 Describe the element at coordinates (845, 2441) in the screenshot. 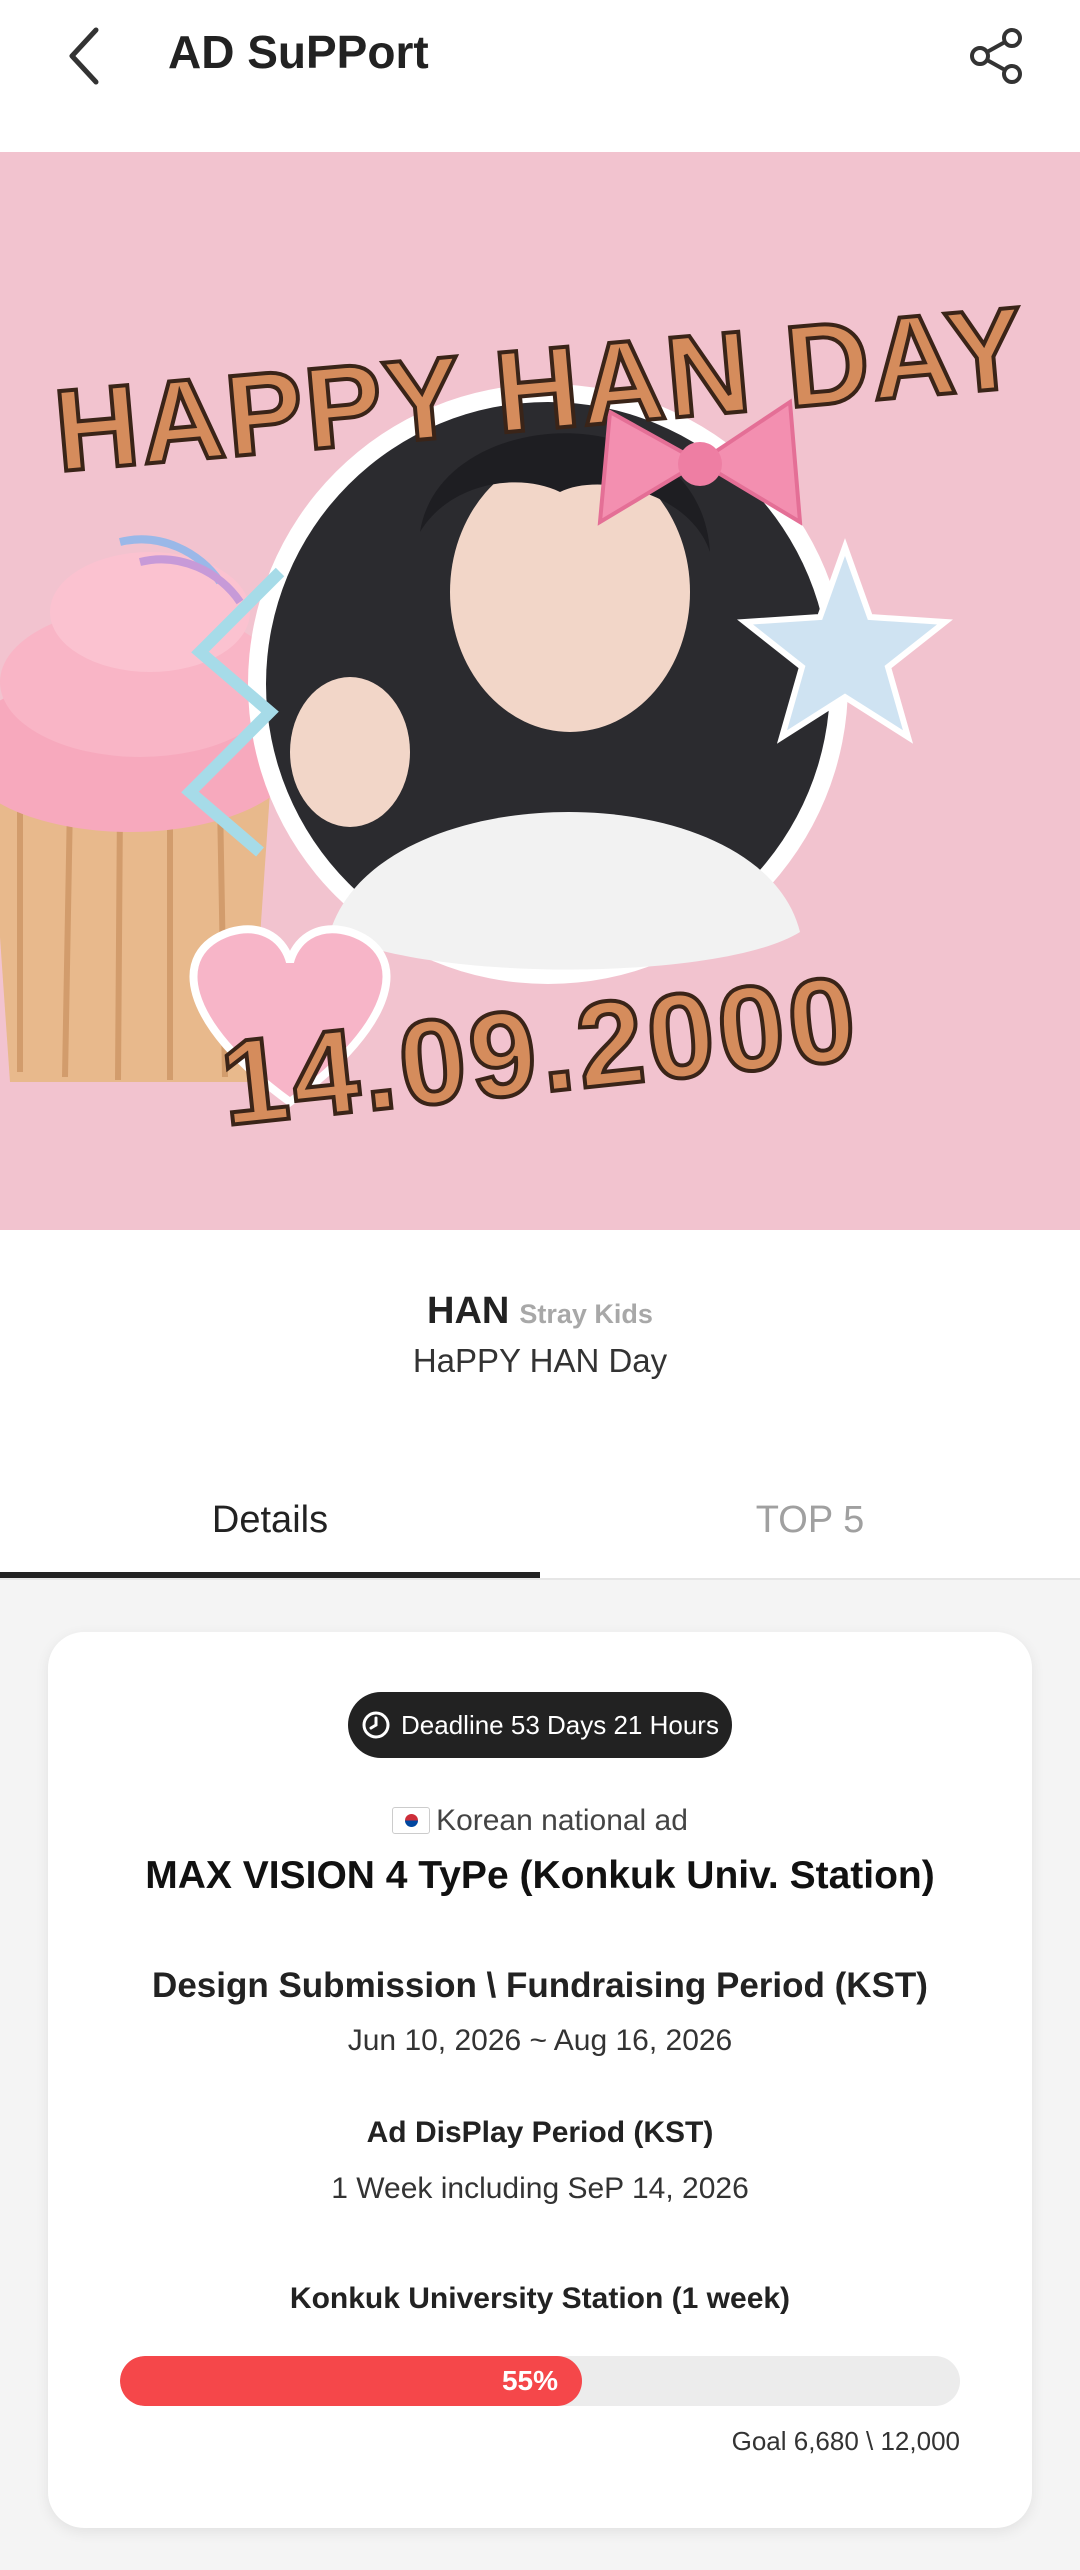

I see `funding-goal: Goal 6,680 \ 12,000` at that location.